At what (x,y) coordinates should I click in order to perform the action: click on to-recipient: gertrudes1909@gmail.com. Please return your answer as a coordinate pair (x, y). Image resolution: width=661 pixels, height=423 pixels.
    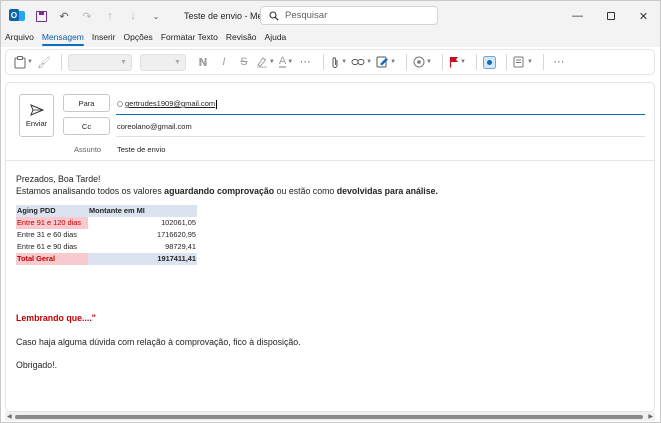
    Looking at the image, I should click on (170, 103).